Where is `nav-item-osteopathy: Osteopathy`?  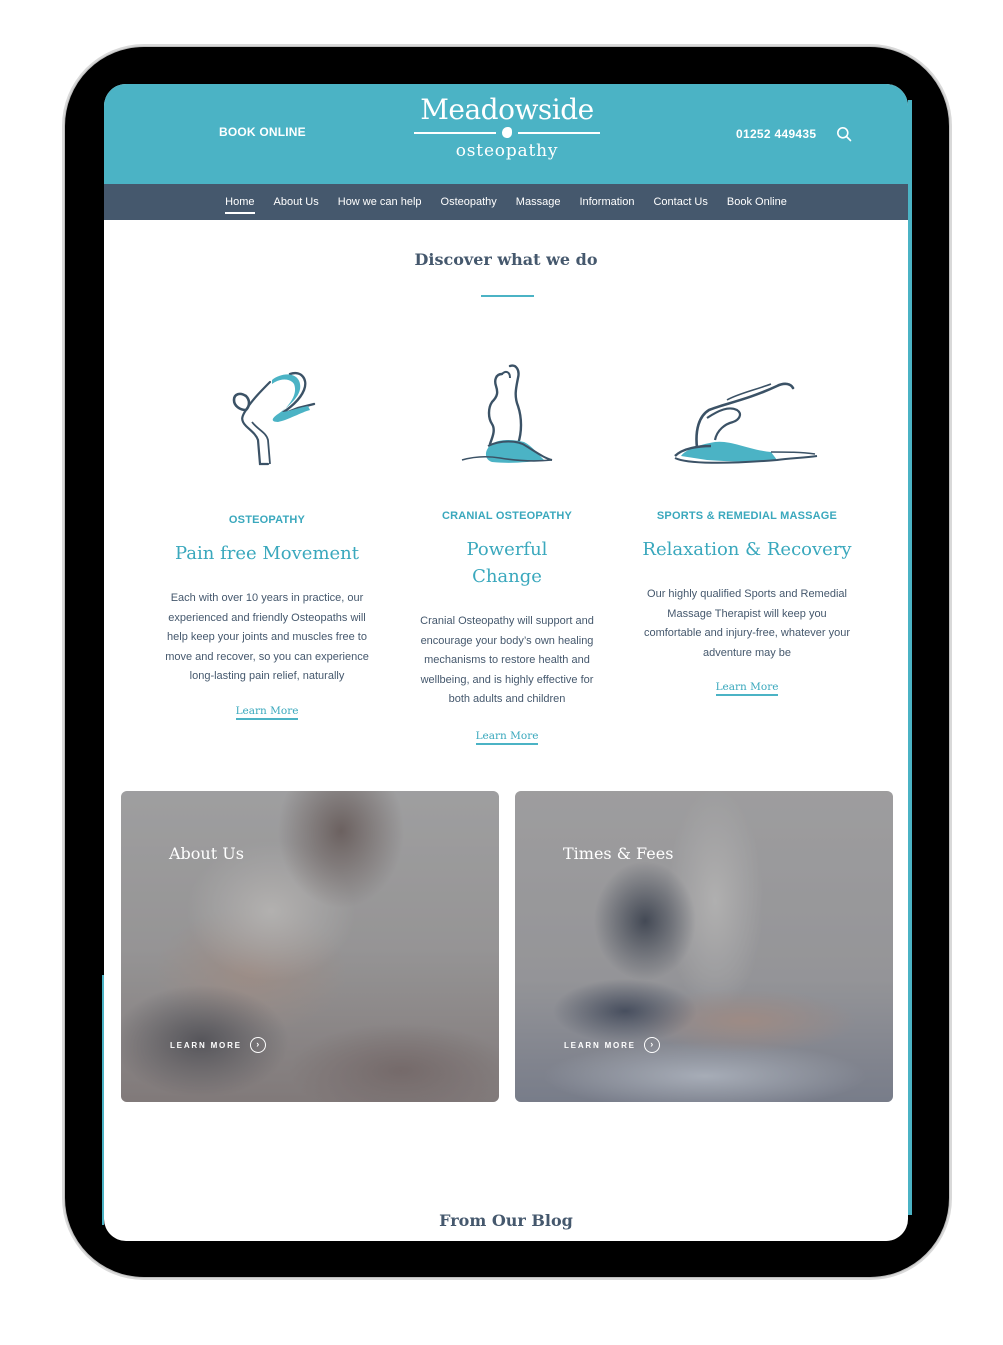
nav-item-osteopathy: Osteopathy is located at coordinates (468, 202).